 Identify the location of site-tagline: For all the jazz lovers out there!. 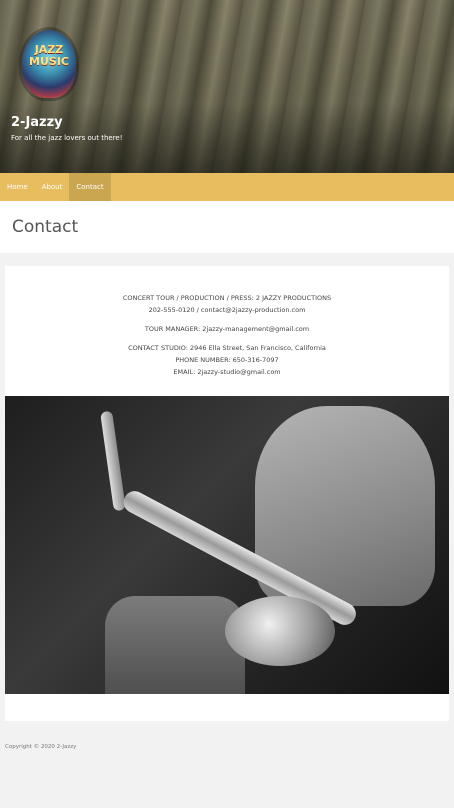
(67, 138).